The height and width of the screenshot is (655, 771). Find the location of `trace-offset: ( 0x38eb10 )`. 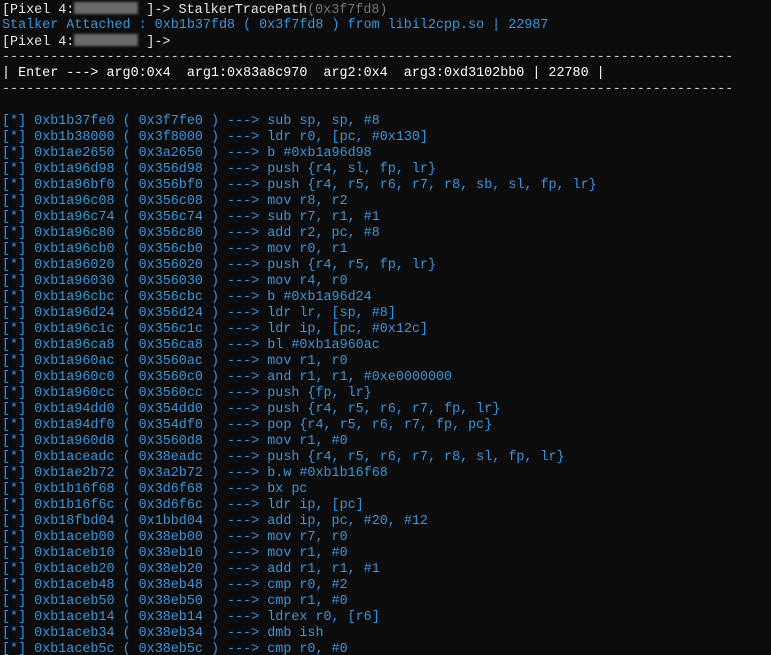

trace-offset: ( 0x38eb10 ) is located at coordinates (170, 553).